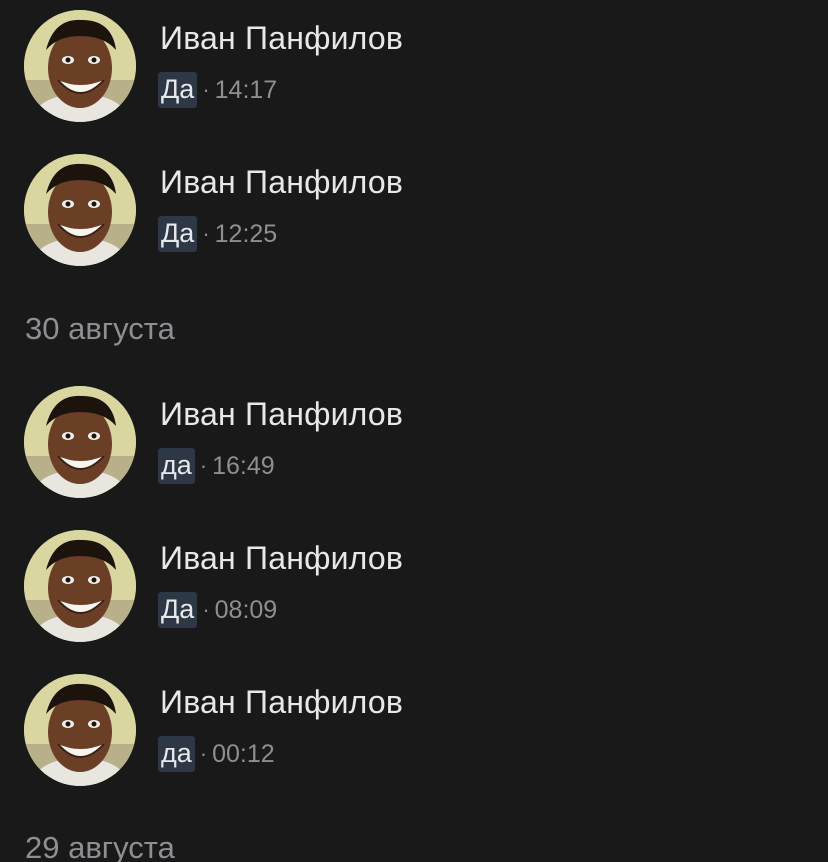 This screenshot has height=862, width=828. I want to click on date-header: 30 августа, so click(100, 328).